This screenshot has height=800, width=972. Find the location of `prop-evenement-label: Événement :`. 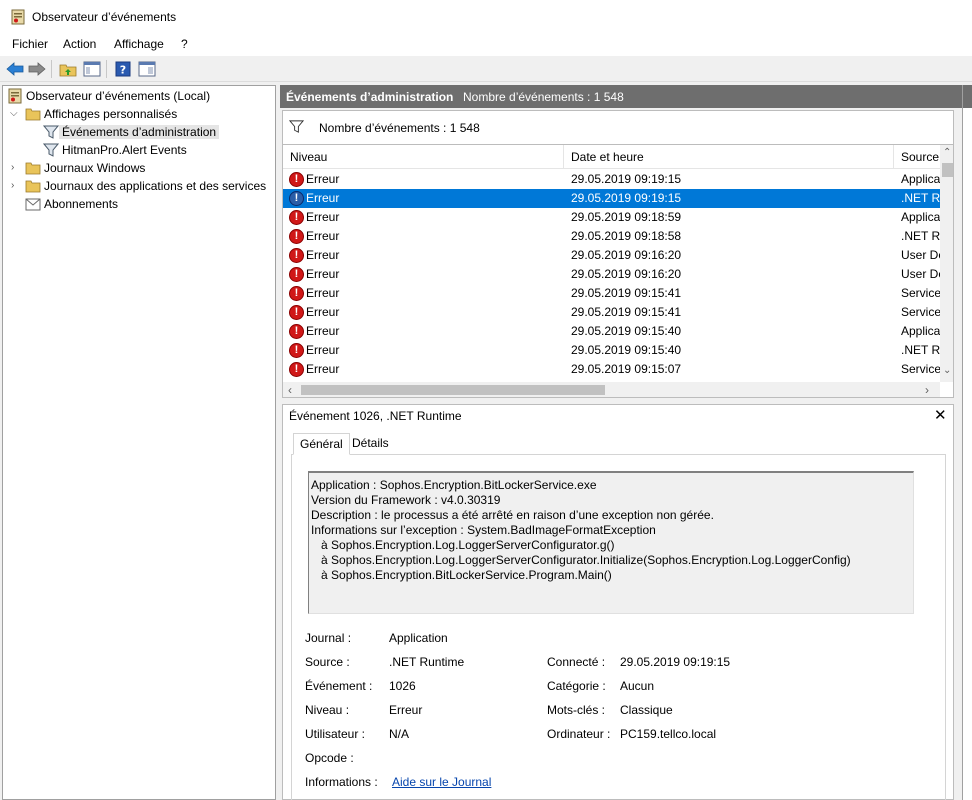

prop-evenement-label: Événement : is located at coordinates (339, 686).